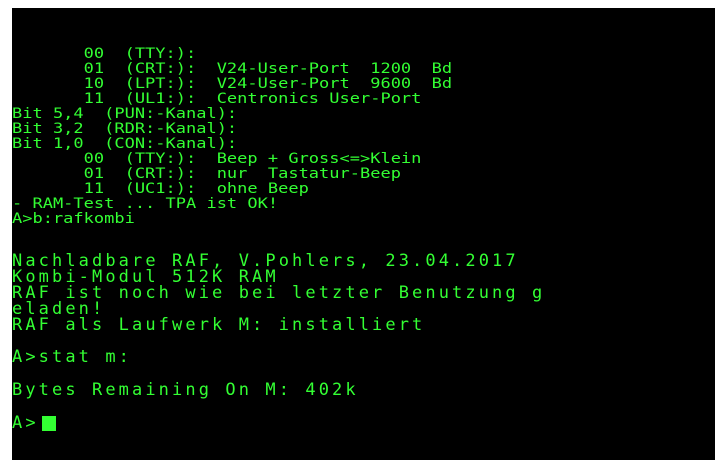 This screenshot has width=723, height=467. What do you see at coordinates (145, 204) in the screenshot?
I see `terminal-line: - RAM-Test ... TPA ist OK!` at bounding box center [145, 204].